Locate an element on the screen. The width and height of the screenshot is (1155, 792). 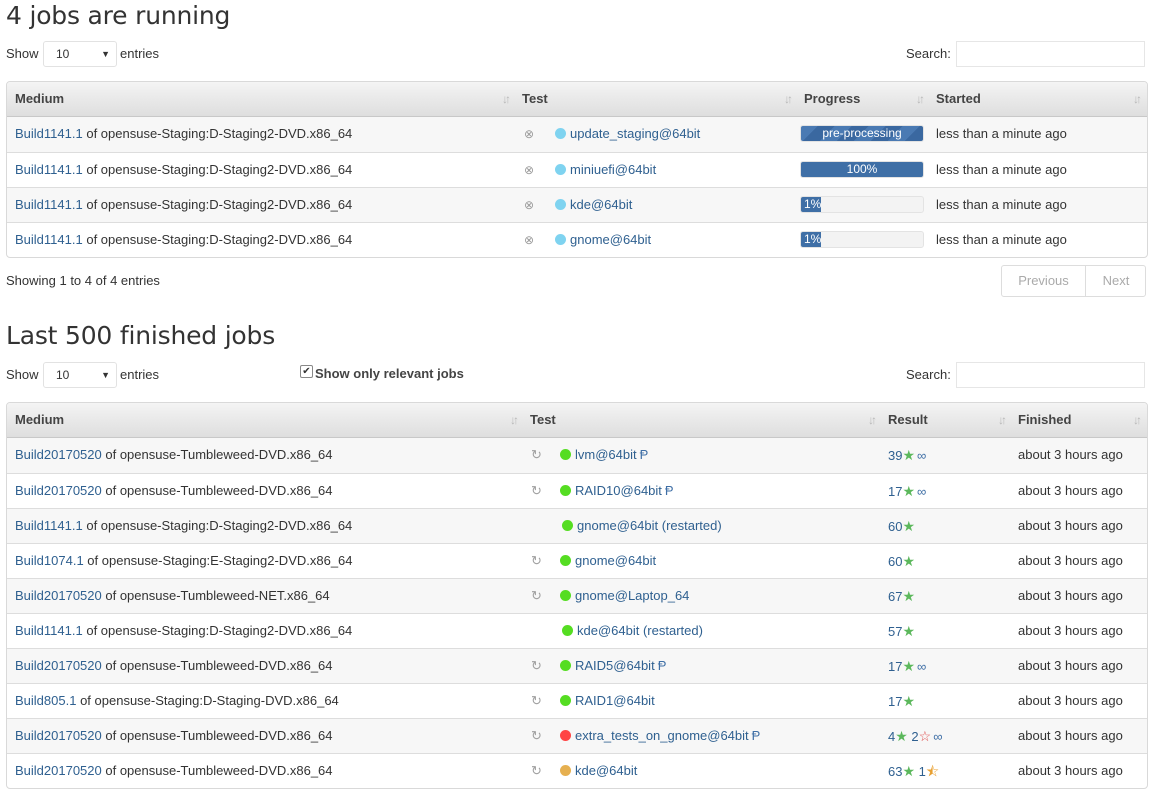
passed-count: 67 is located at coordinates (895, 596).